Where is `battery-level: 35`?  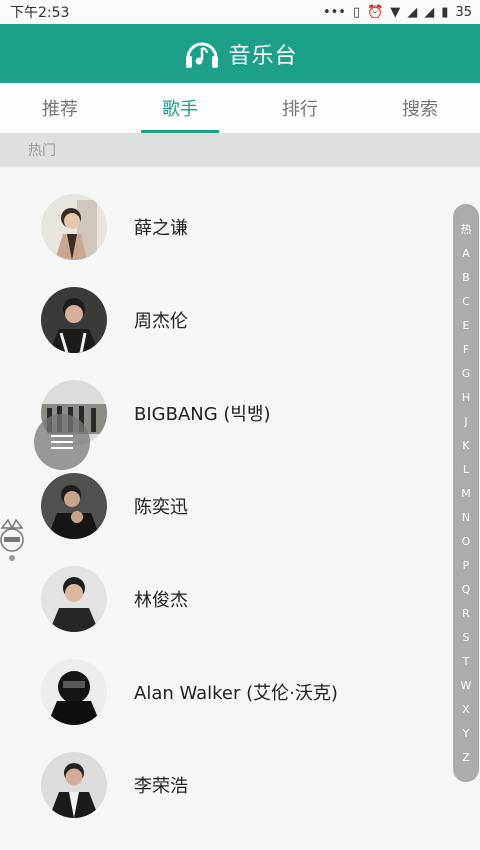 battery-level: 35 is located at coordinates (463, 12).